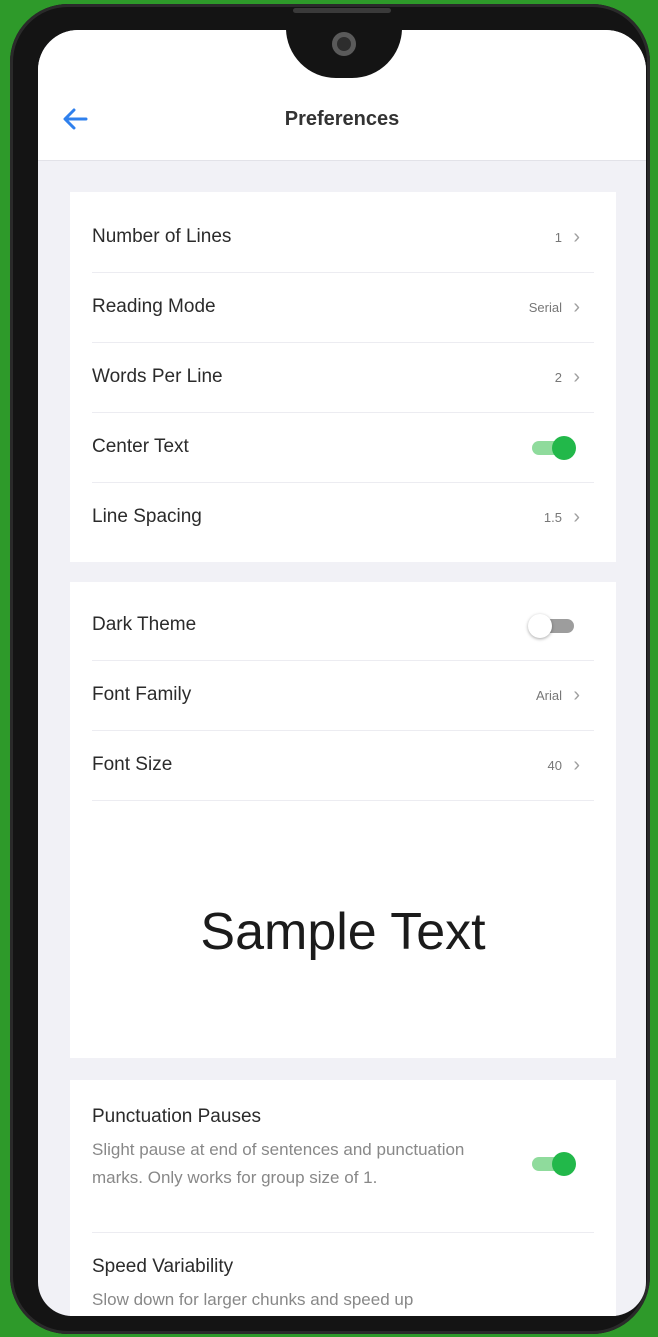  What do you see at coordinates (343, 932) in the screenshot?
I see `sample-text-preview: Sample Text` at bounding box center [343, 932].